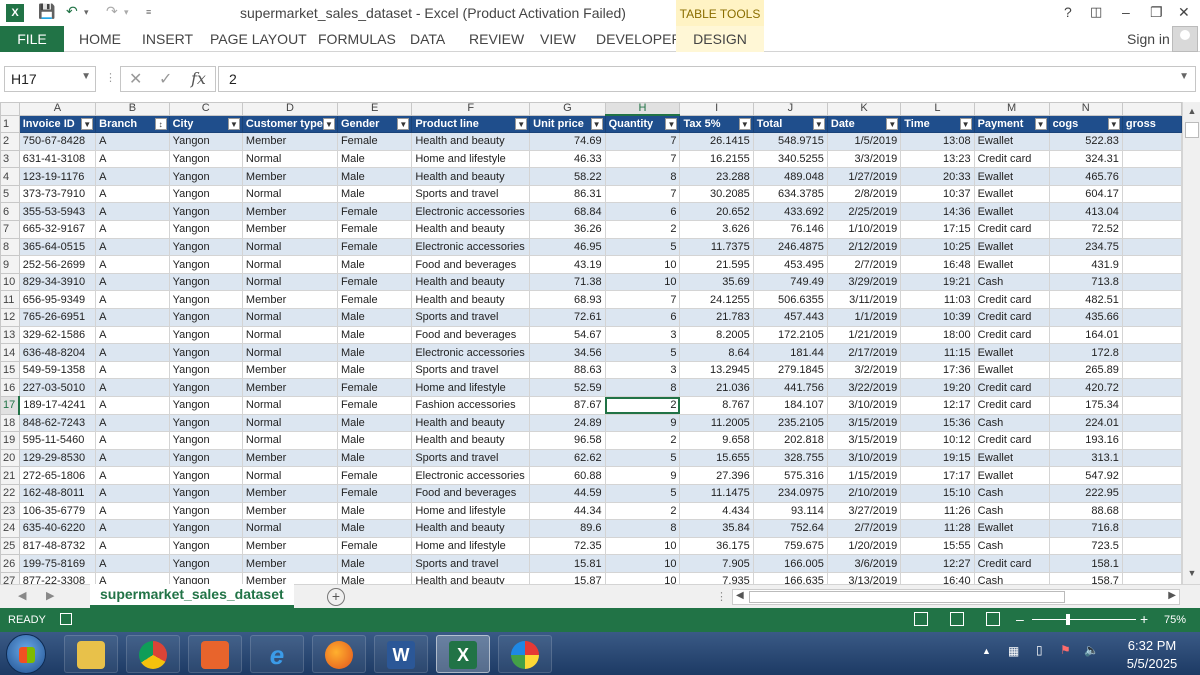 The image size is (1200, 675). Describe the element at coordinates (1085, 546) in the screenshot. I see `table-cell: 723.5` at that location.